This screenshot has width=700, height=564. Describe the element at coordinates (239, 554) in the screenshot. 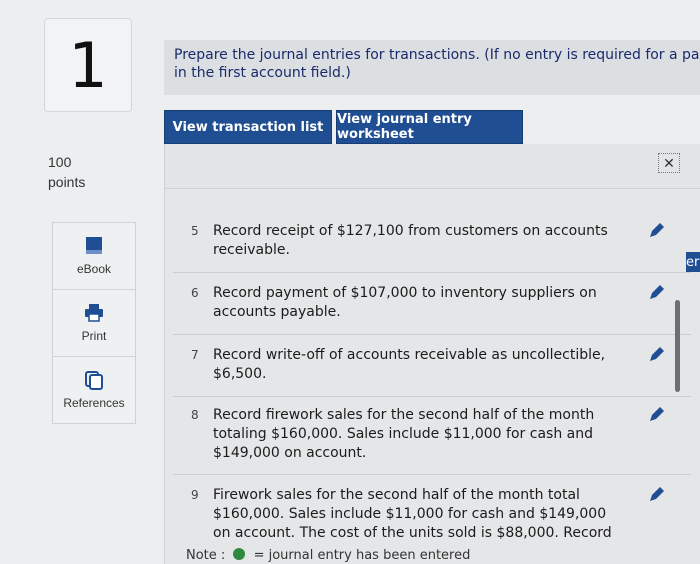

I see `entered-dot-icon` at that location.